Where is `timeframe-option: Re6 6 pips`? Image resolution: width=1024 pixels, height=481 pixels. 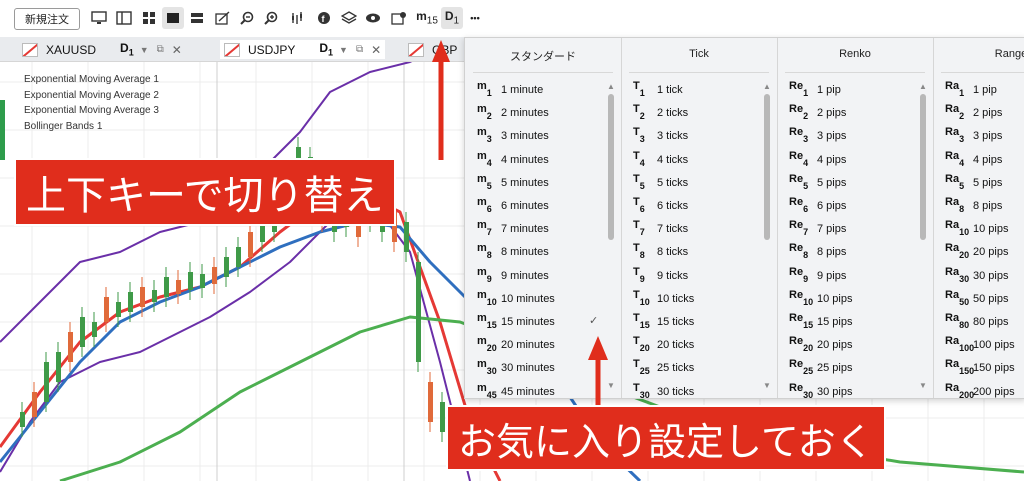 timeframe-option: Re6 6 pips is located at coordinates (817, 206).